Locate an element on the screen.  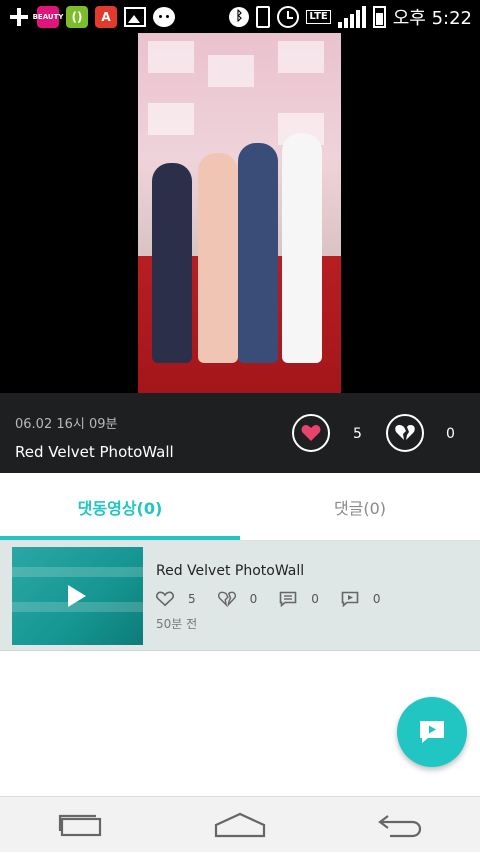
add-icon is located at coordinates (19, 17).